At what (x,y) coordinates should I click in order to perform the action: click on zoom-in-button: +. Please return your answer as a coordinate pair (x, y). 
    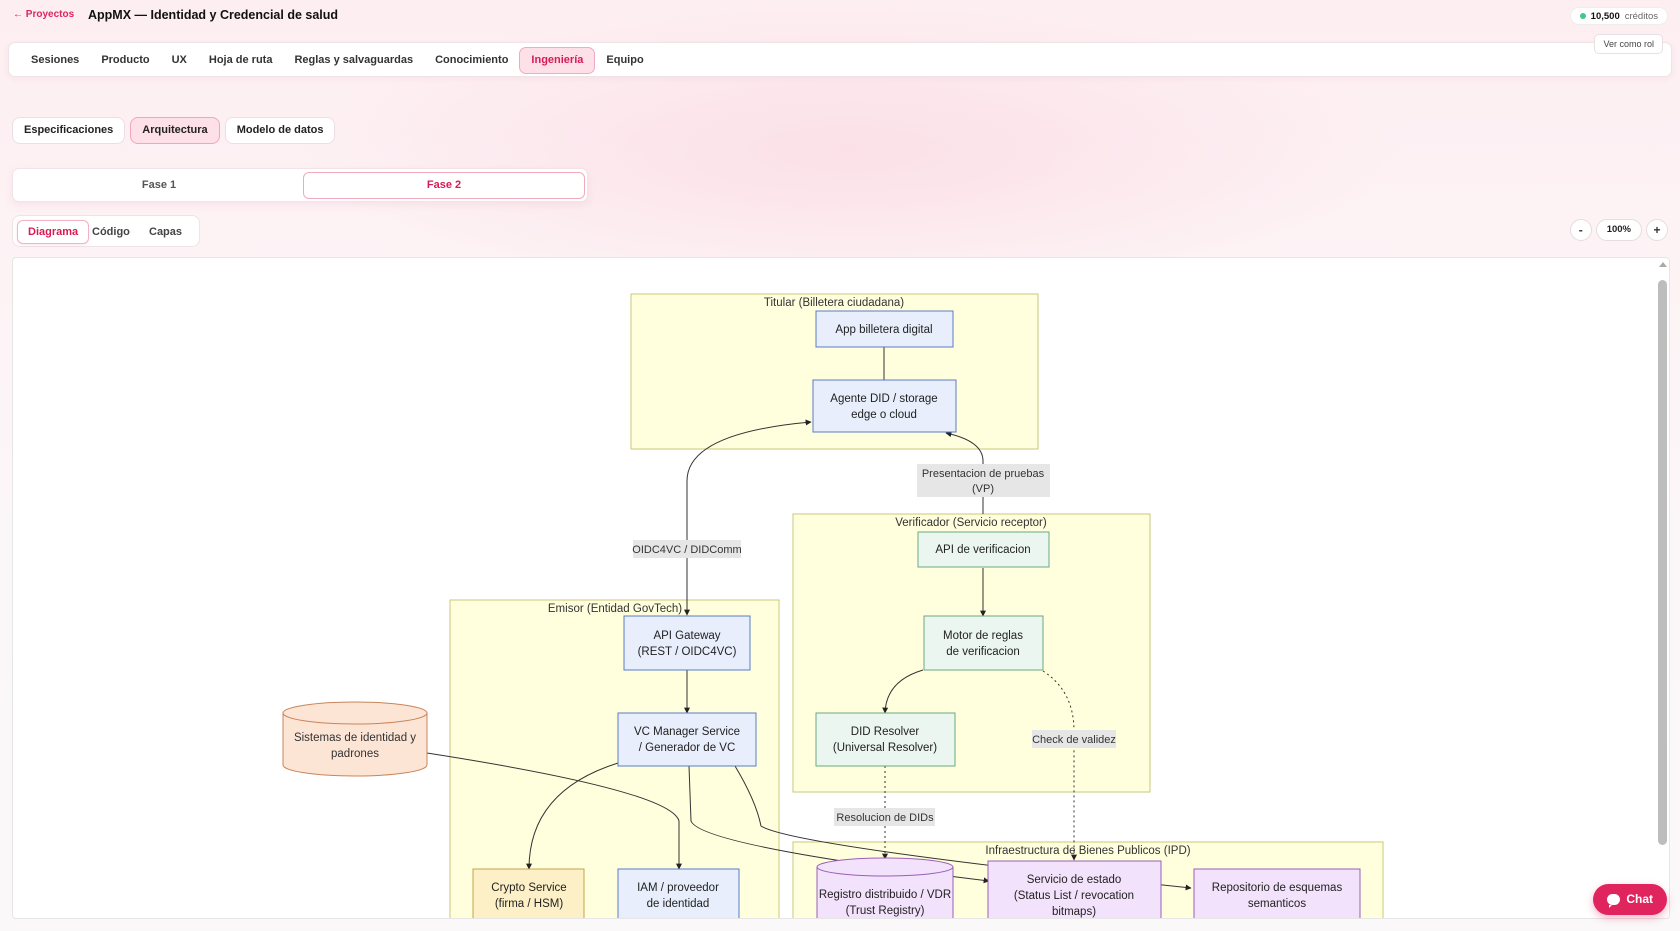
    Looking at the image, I should click on (1657, 230).